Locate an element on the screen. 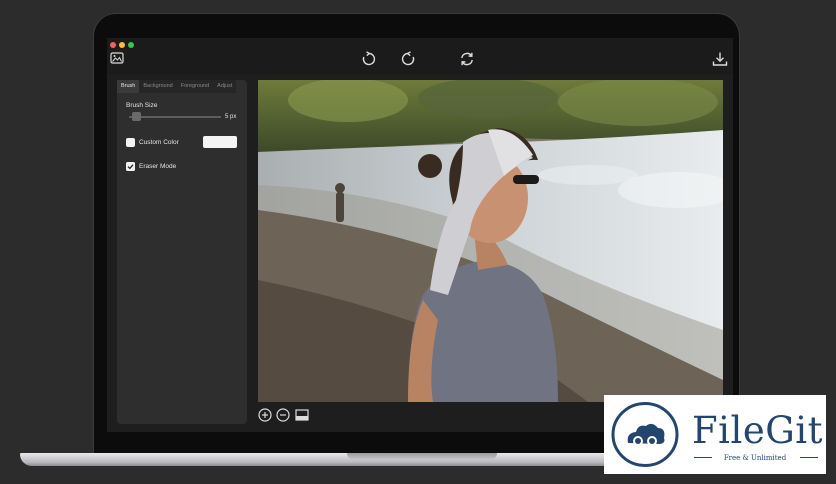  sidebar-tabs: Brush Background Foreground Adjust is located at coordinates (182, 86).